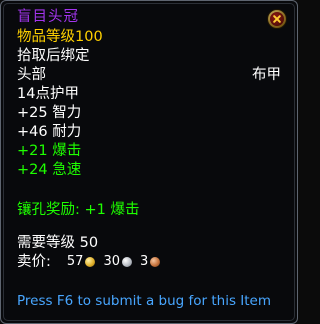 This screenshot has width=320, height=324. Describe the element at coordinates (75, 261) in the screenshot. I see `sell-gold-value: 57` at that location.